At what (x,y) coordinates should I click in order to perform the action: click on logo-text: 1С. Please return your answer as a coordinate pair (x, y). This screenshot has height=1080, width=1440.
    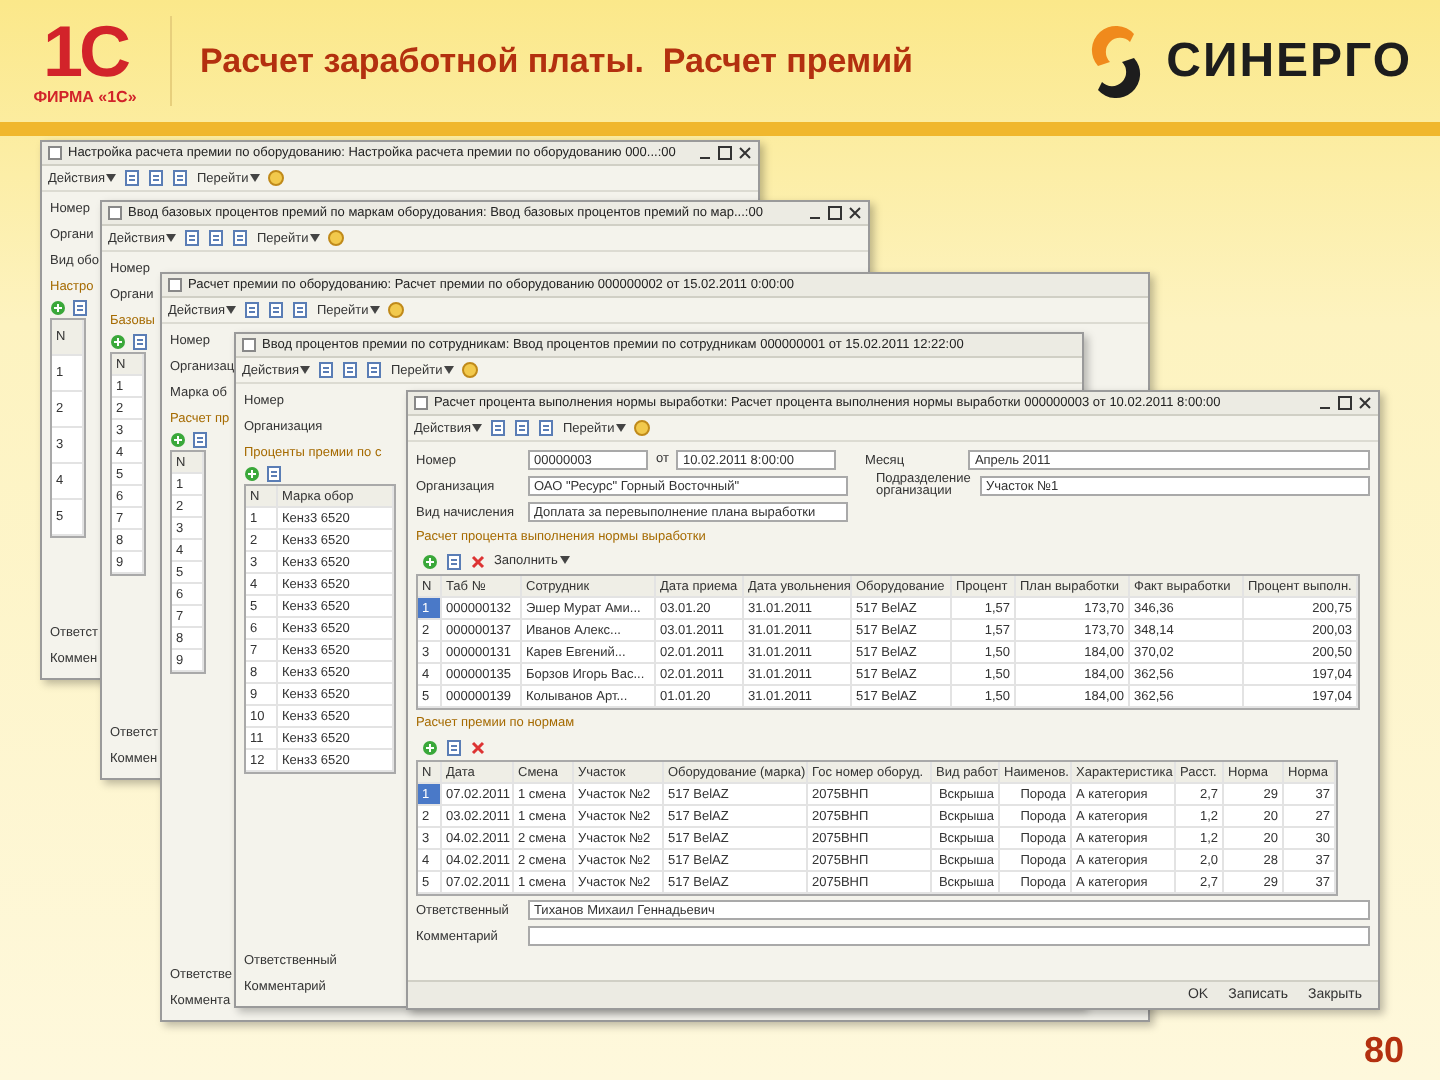
    Looking at the image, I should click on (85, 52).